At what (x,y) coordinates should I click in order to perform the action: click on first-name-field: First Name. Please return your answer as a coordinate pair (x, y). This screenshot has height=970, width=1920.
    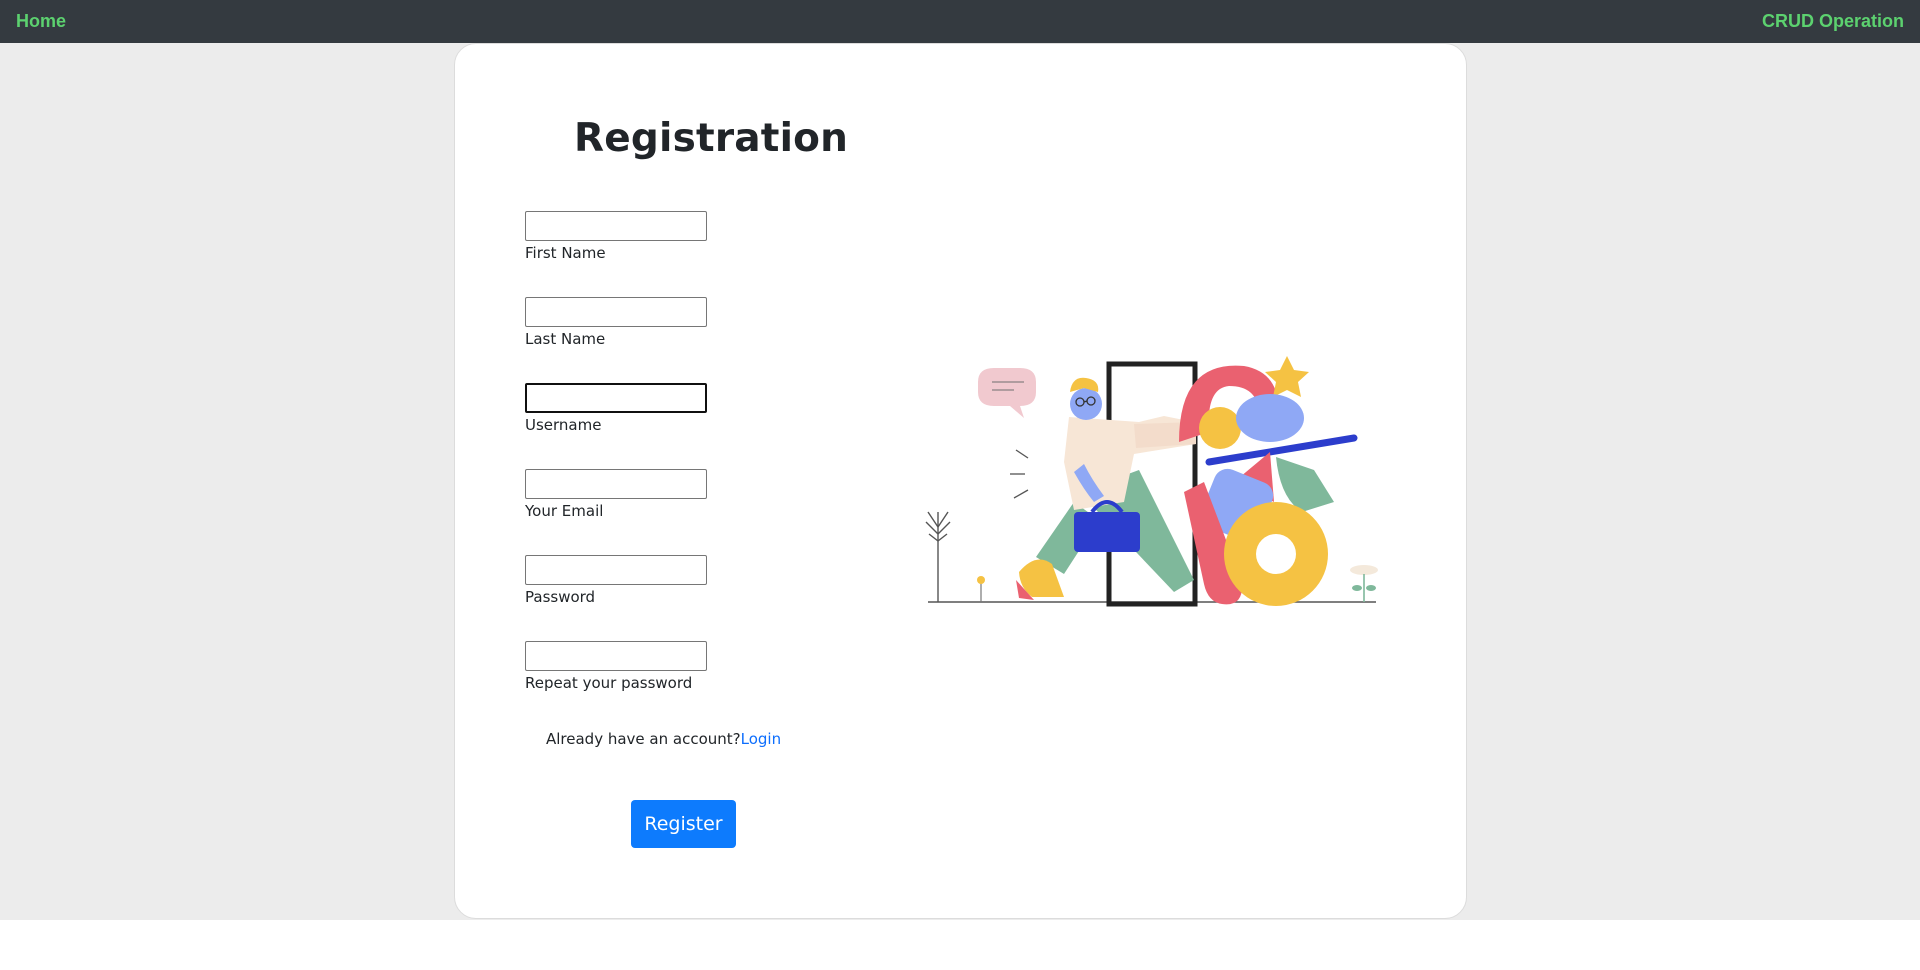
    Looking at the image, I should click on (616, 236).